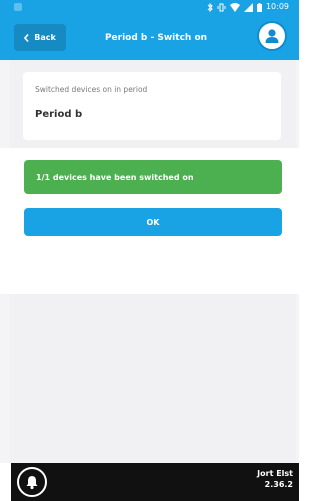 The height and width of the screenshot is (501, 320). Describe the element at coordinates (153, 177) in the screenshot. I see `success-message: 1/1 devices have been switched on` at that location.